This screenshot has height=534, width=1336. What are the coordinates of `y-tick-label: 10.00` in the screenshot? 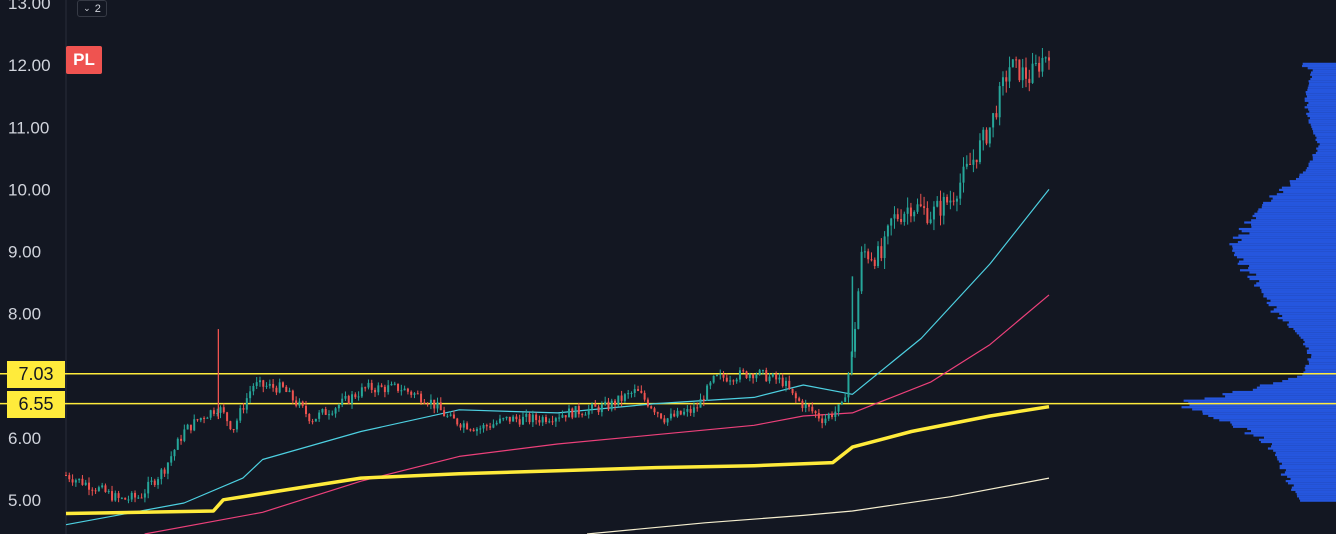 It's located at (29, 189).